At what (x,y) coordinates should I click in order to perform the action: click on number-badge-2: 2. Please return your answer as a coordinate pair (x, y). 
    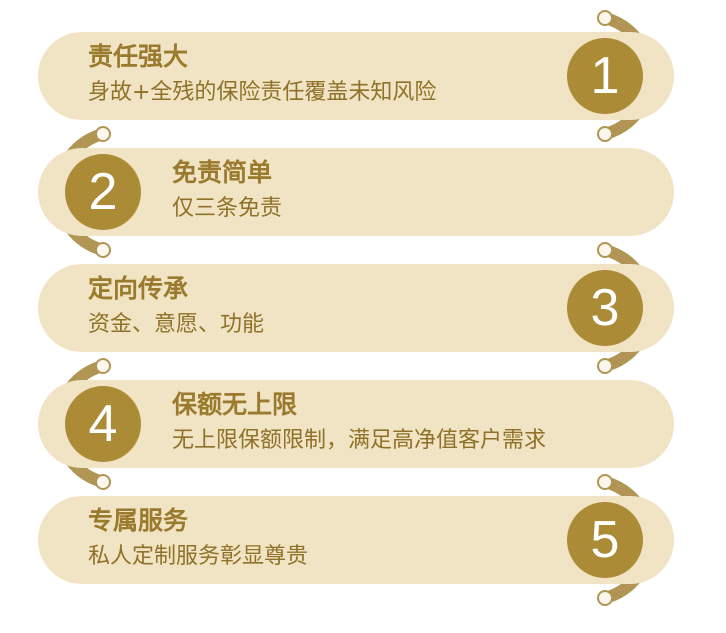
    Looking at the image, I should click on (103, 192).